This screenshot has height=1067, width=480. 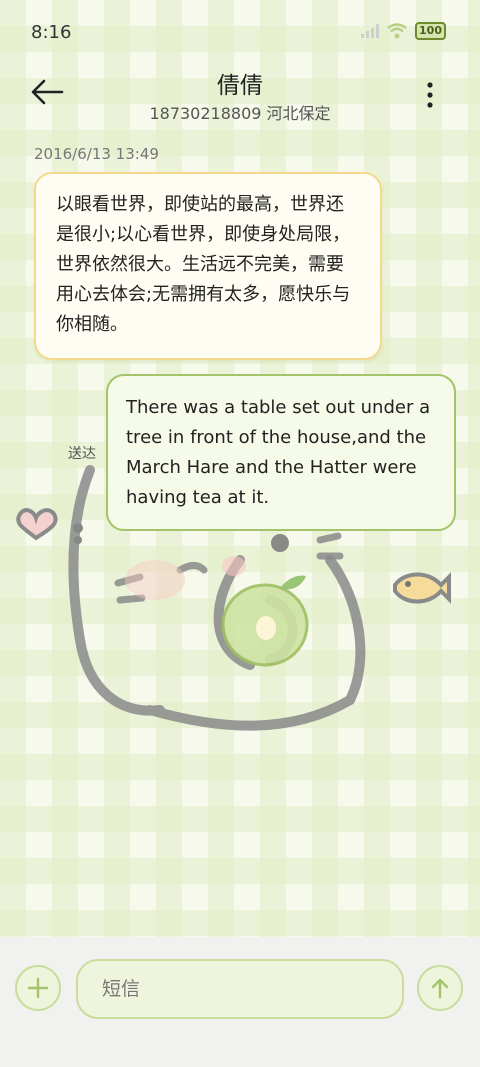 What do you see at coordinates (240, 86) in the screenshot?
I see `contact-name: 倩倩` at bounding box center [240, 86].